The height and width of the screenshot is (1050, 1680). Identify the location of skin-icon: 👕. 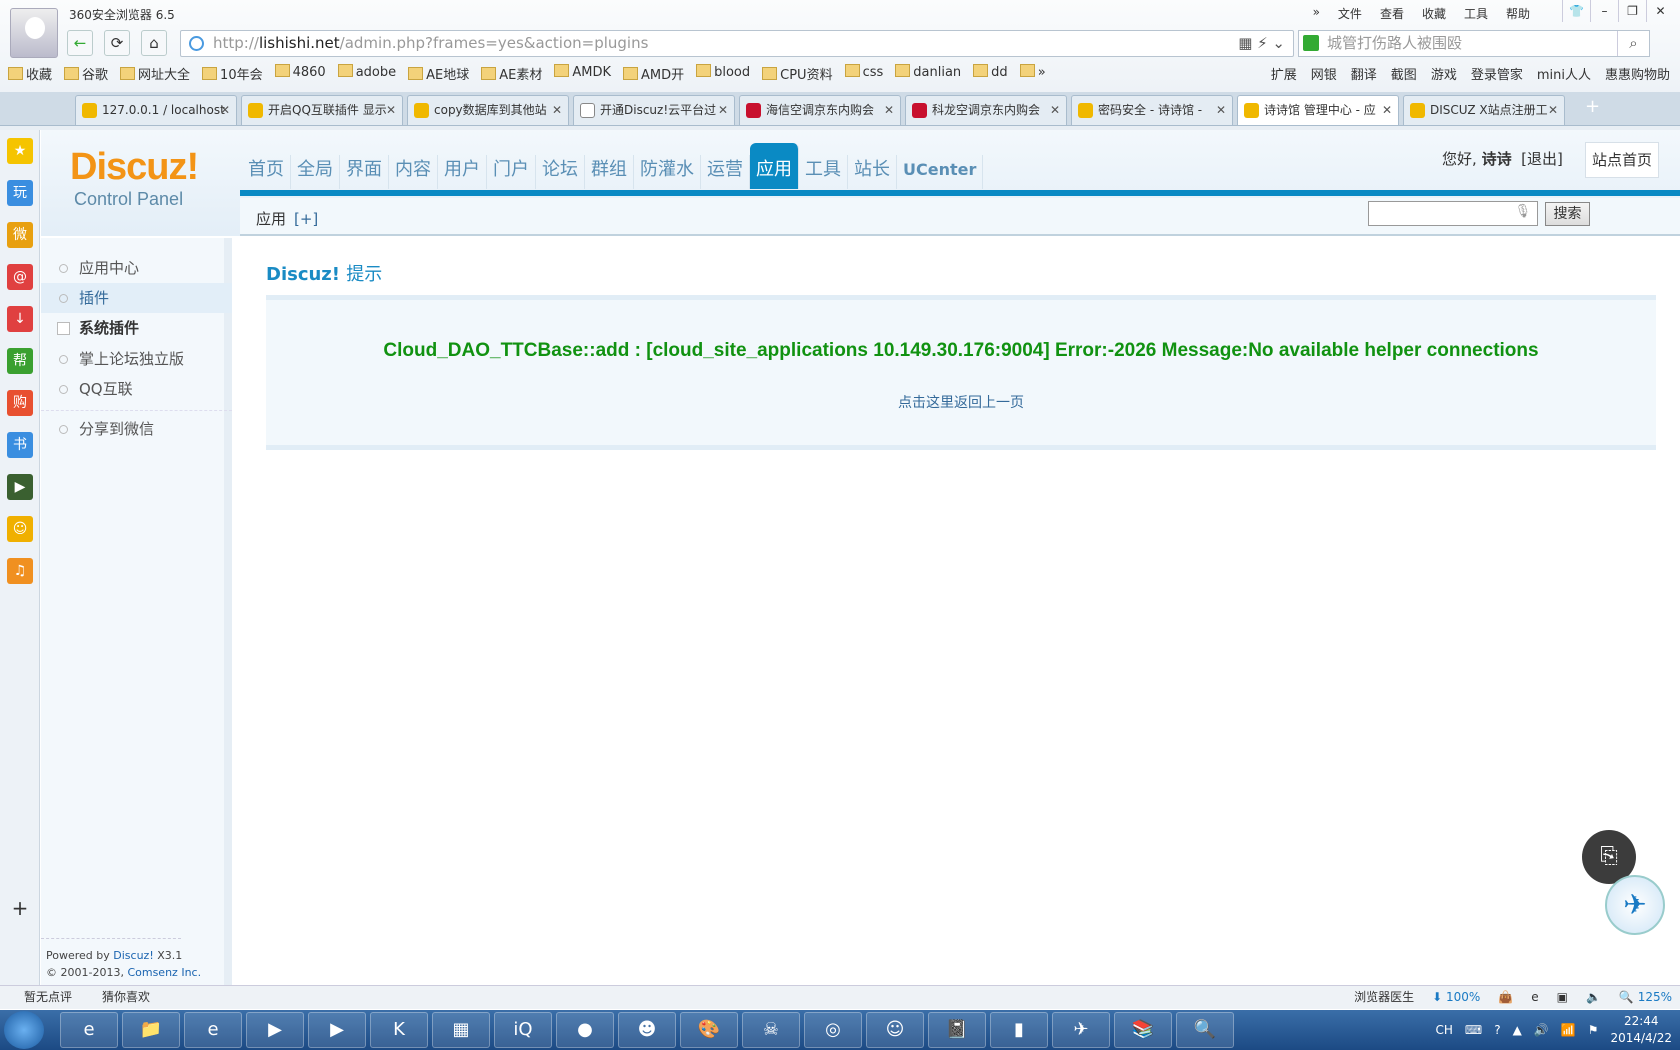
(1576, 11).